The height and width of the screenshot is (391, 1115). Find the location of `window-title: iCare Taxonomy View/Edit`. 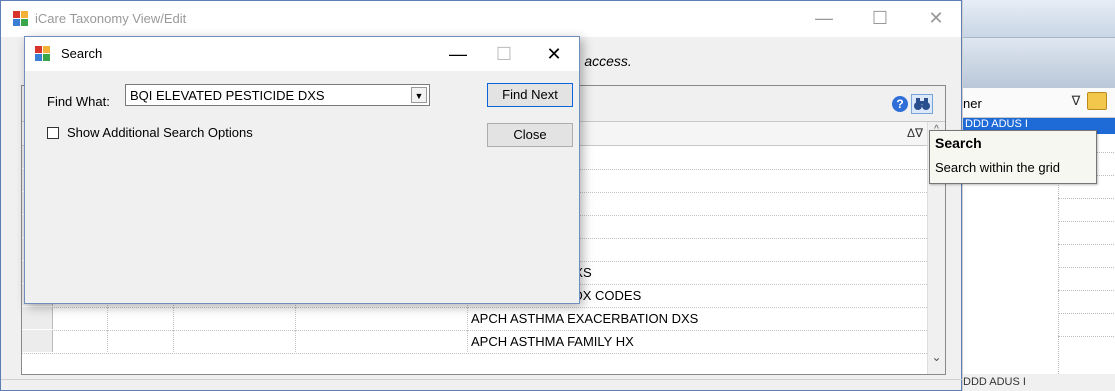

window-title: iCare Taxonomy View/Edit is located at coordinates (111, 18).